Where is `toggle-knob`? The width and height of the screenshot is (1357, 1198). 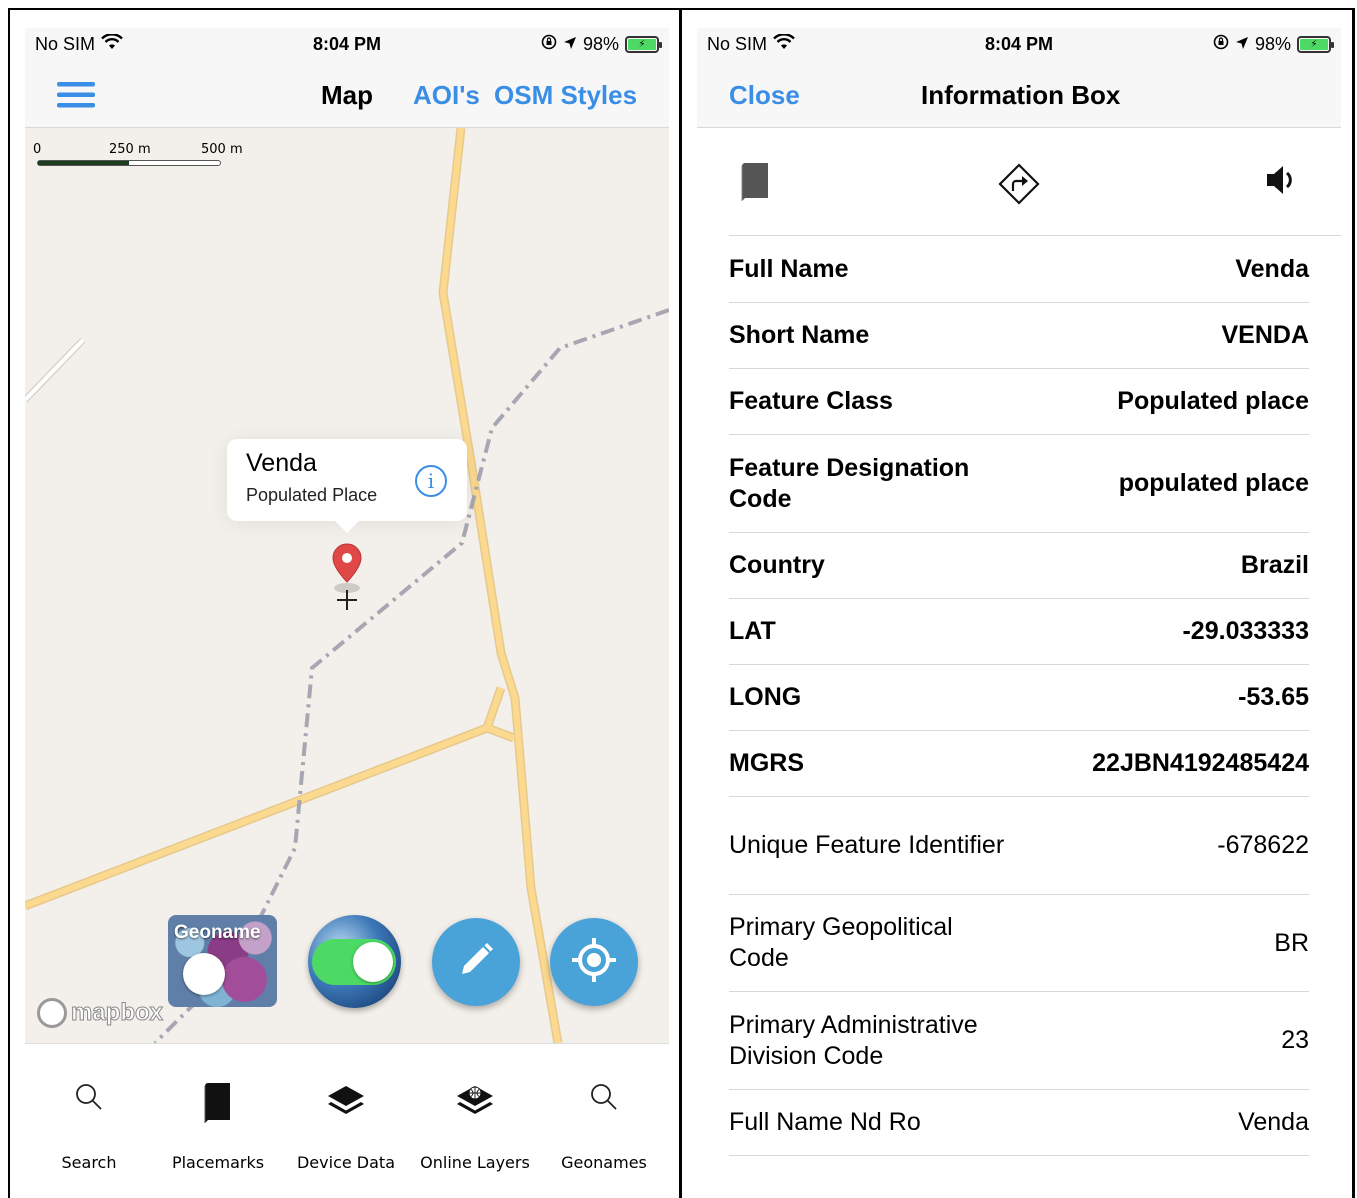
toggle-knob is located at coordinates (373, 962).